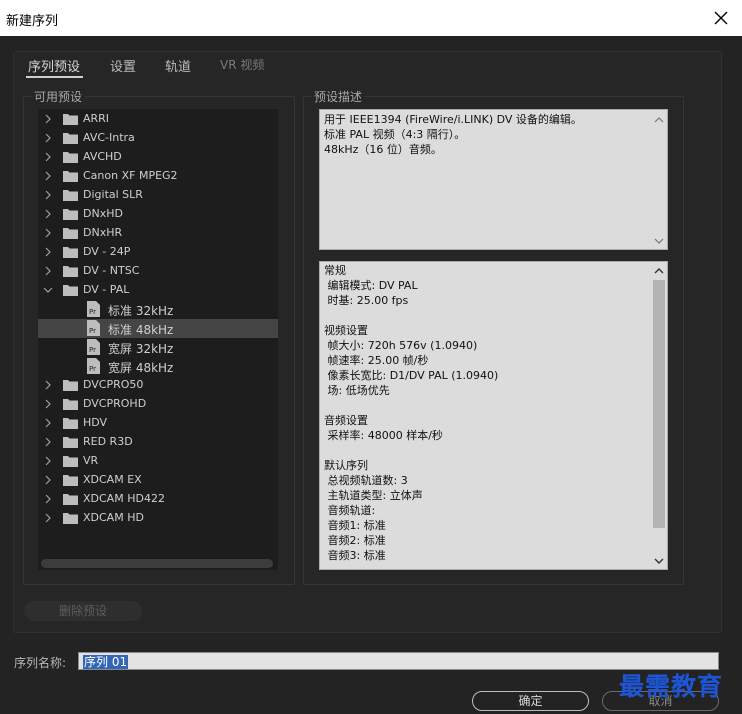 This screenshot has width=742, height=714. Describe the element at coordinates (95, 422) in the screenshot. I see `preset-folder-label: HDV` at that location.